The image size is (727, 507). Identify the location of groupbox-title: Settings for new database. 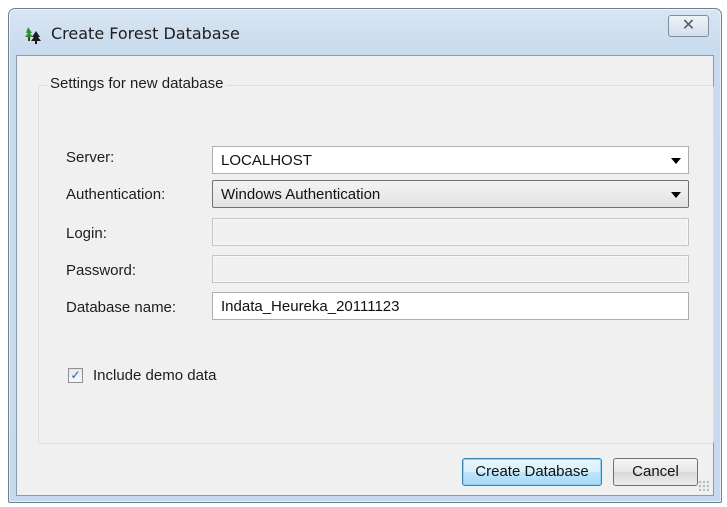
(137, 83).